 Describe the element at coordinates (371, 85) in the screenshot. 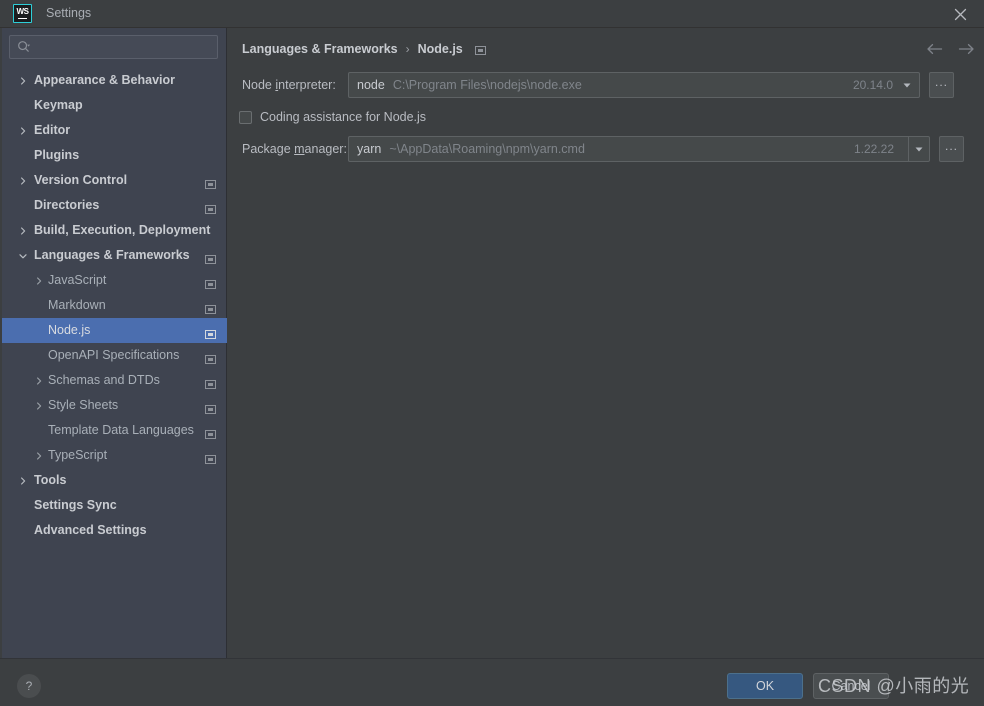

I see `node-interpreter-name: node` at that location.